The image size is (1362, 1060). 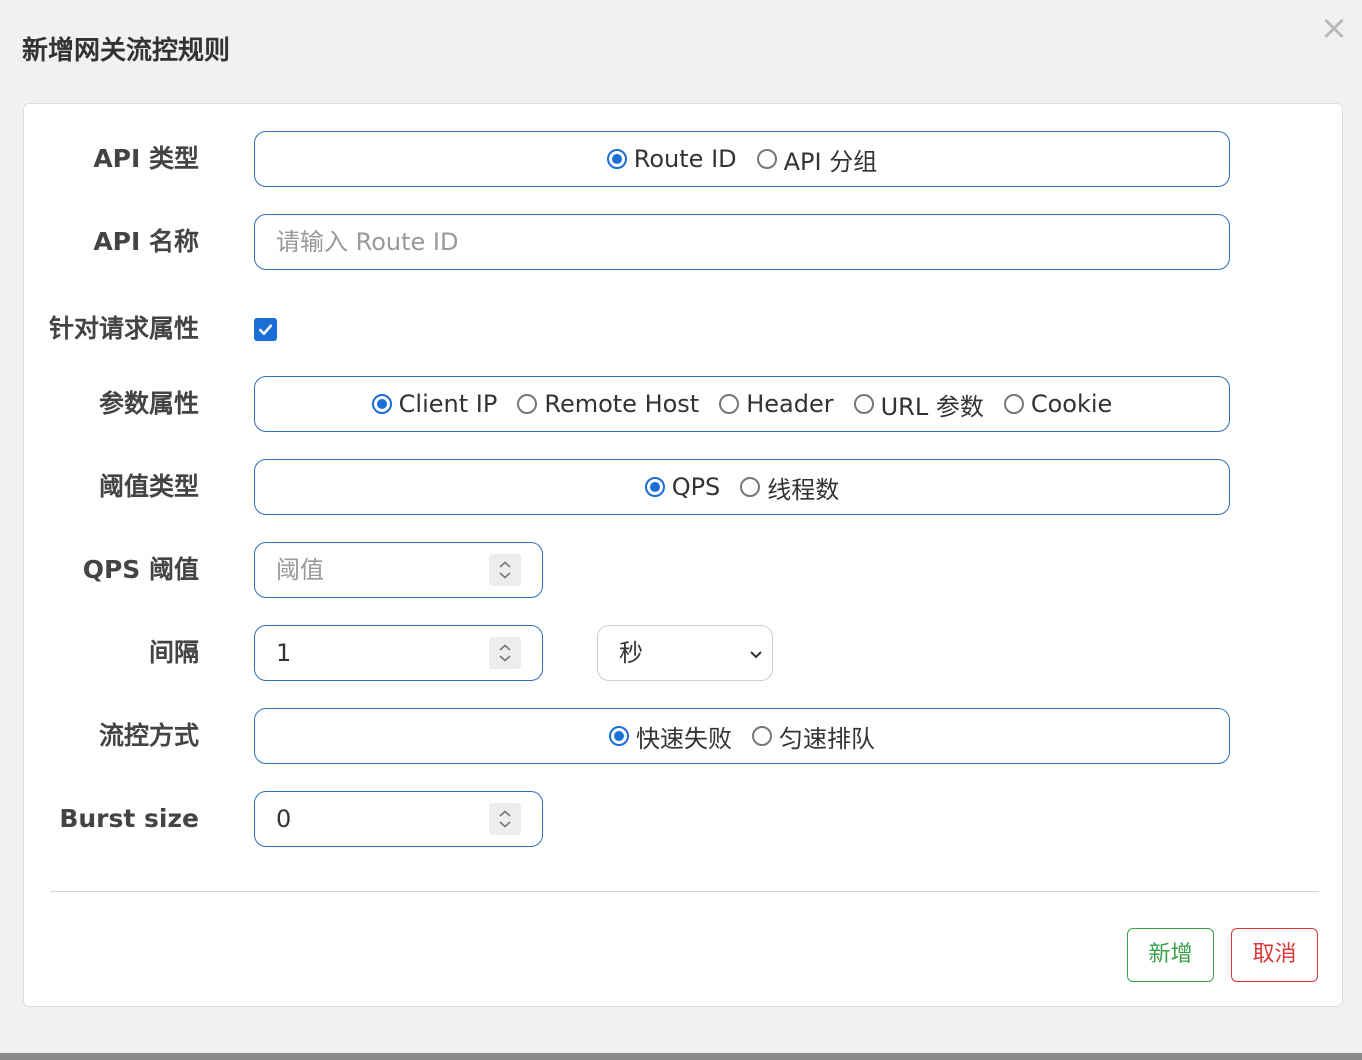 I want to click on radio-label: 线程数, so click(x=803, y=489).